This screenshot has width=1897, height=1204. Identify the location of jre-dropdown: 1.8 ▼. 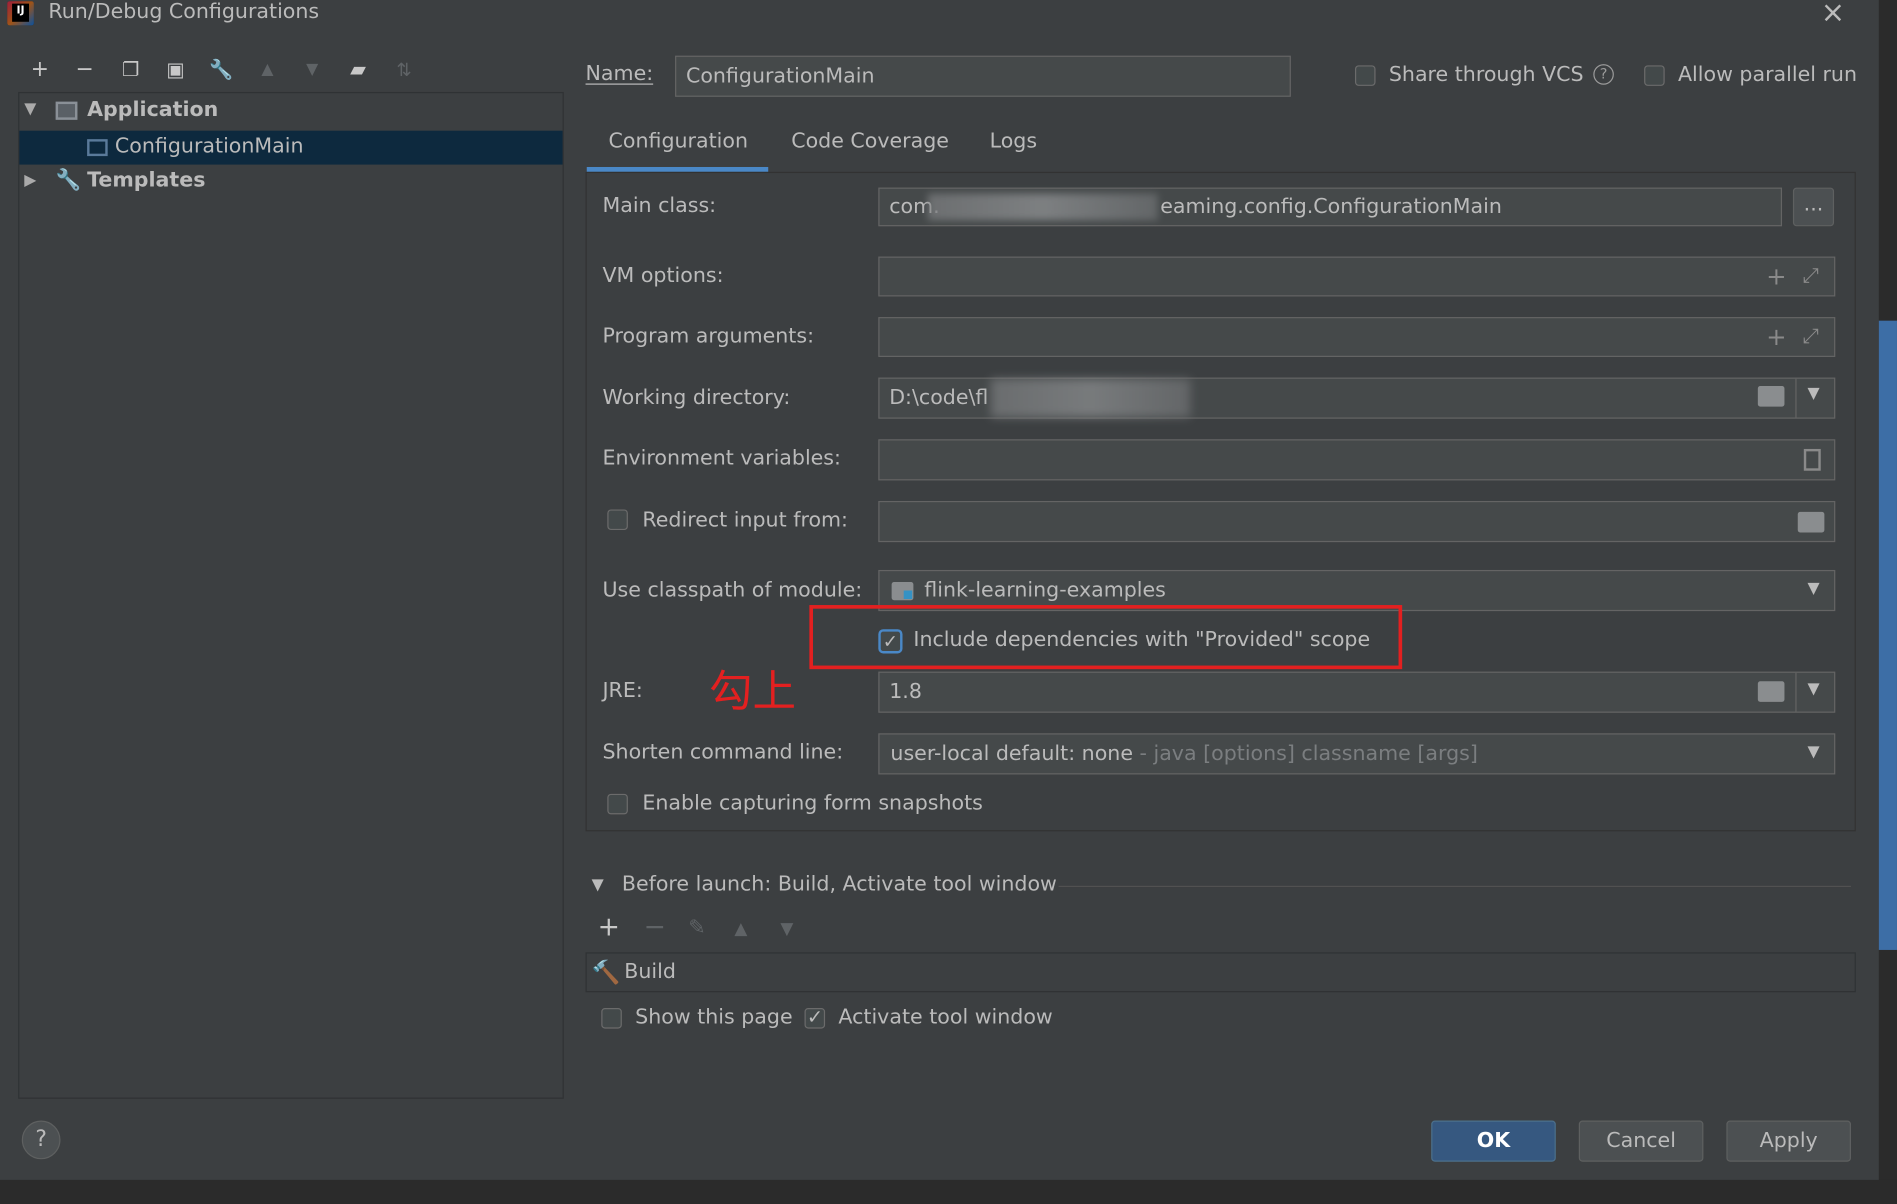
(1357, 692).